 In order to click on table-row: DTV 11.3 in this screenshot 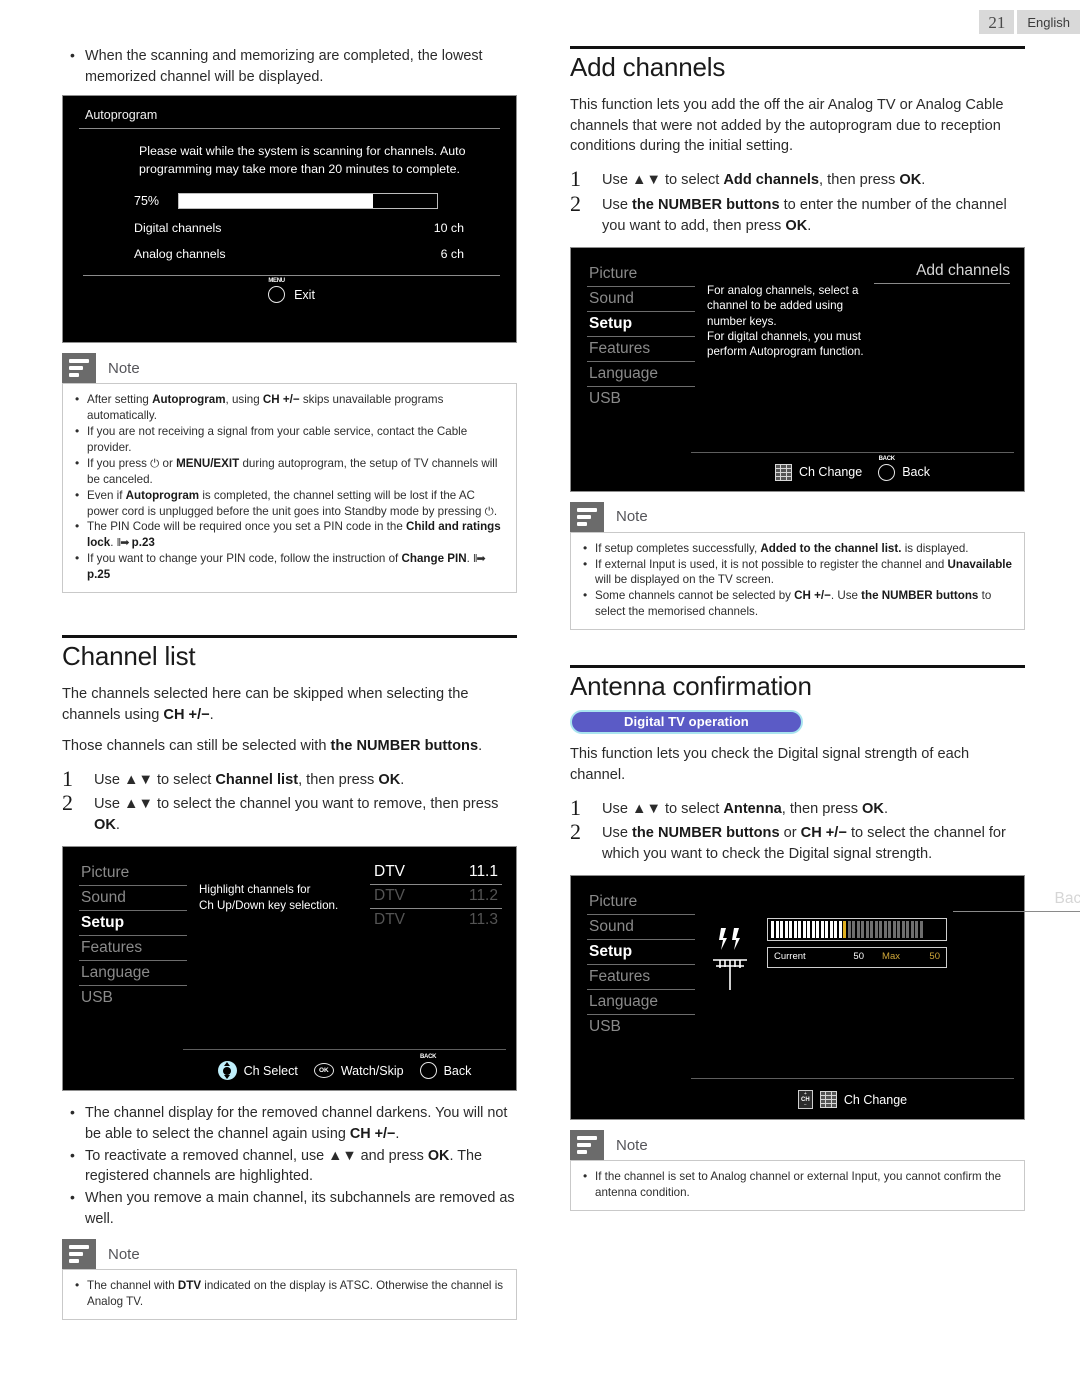, I will do `click(436, 920)`.